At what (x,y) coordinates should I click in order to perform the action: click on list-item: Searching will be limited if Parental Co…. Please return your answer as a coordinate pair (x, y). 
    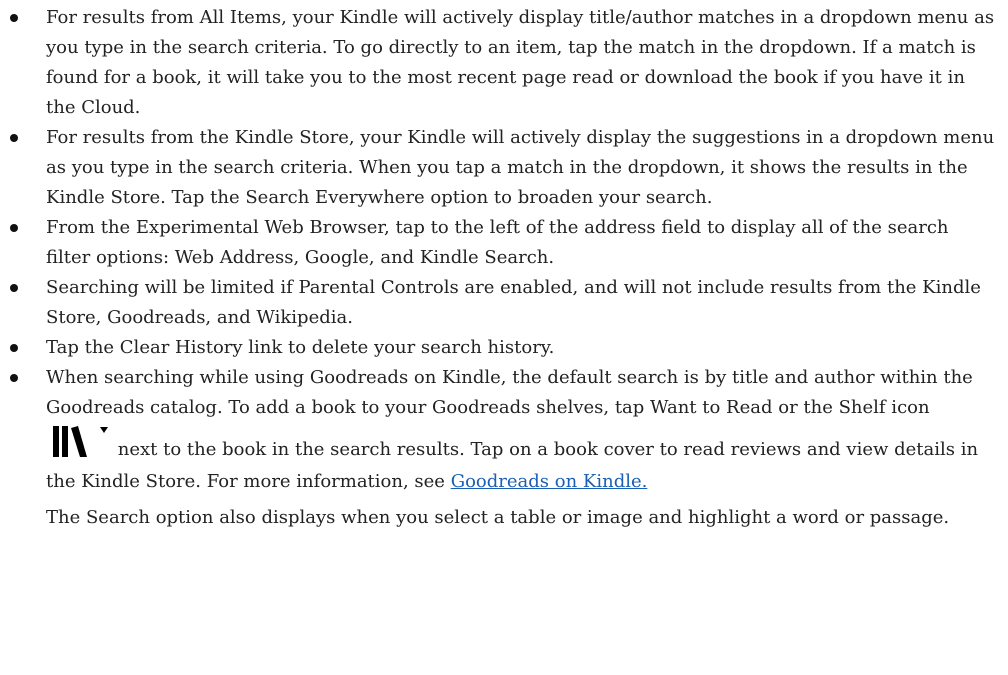
    Looking at the image, I should click on (504, 303).